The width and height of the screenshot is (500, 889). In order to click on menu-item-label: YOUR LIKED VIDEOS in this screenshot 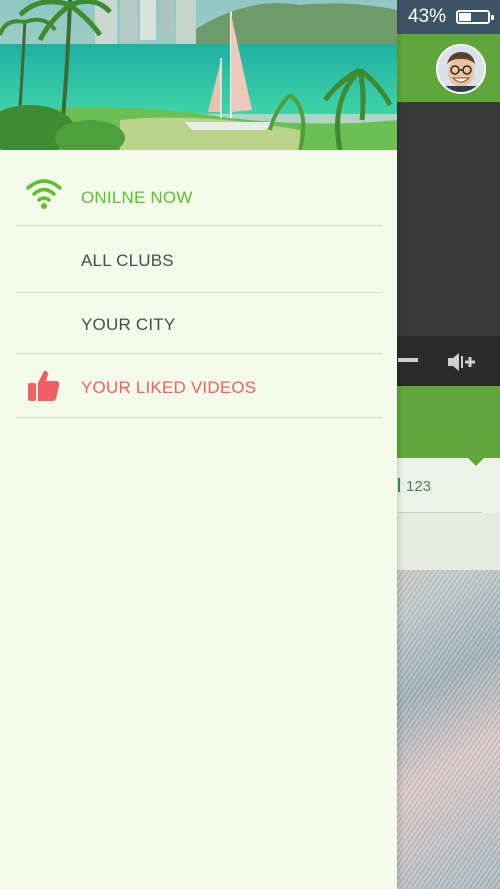, I will do `click(169, 387)`.